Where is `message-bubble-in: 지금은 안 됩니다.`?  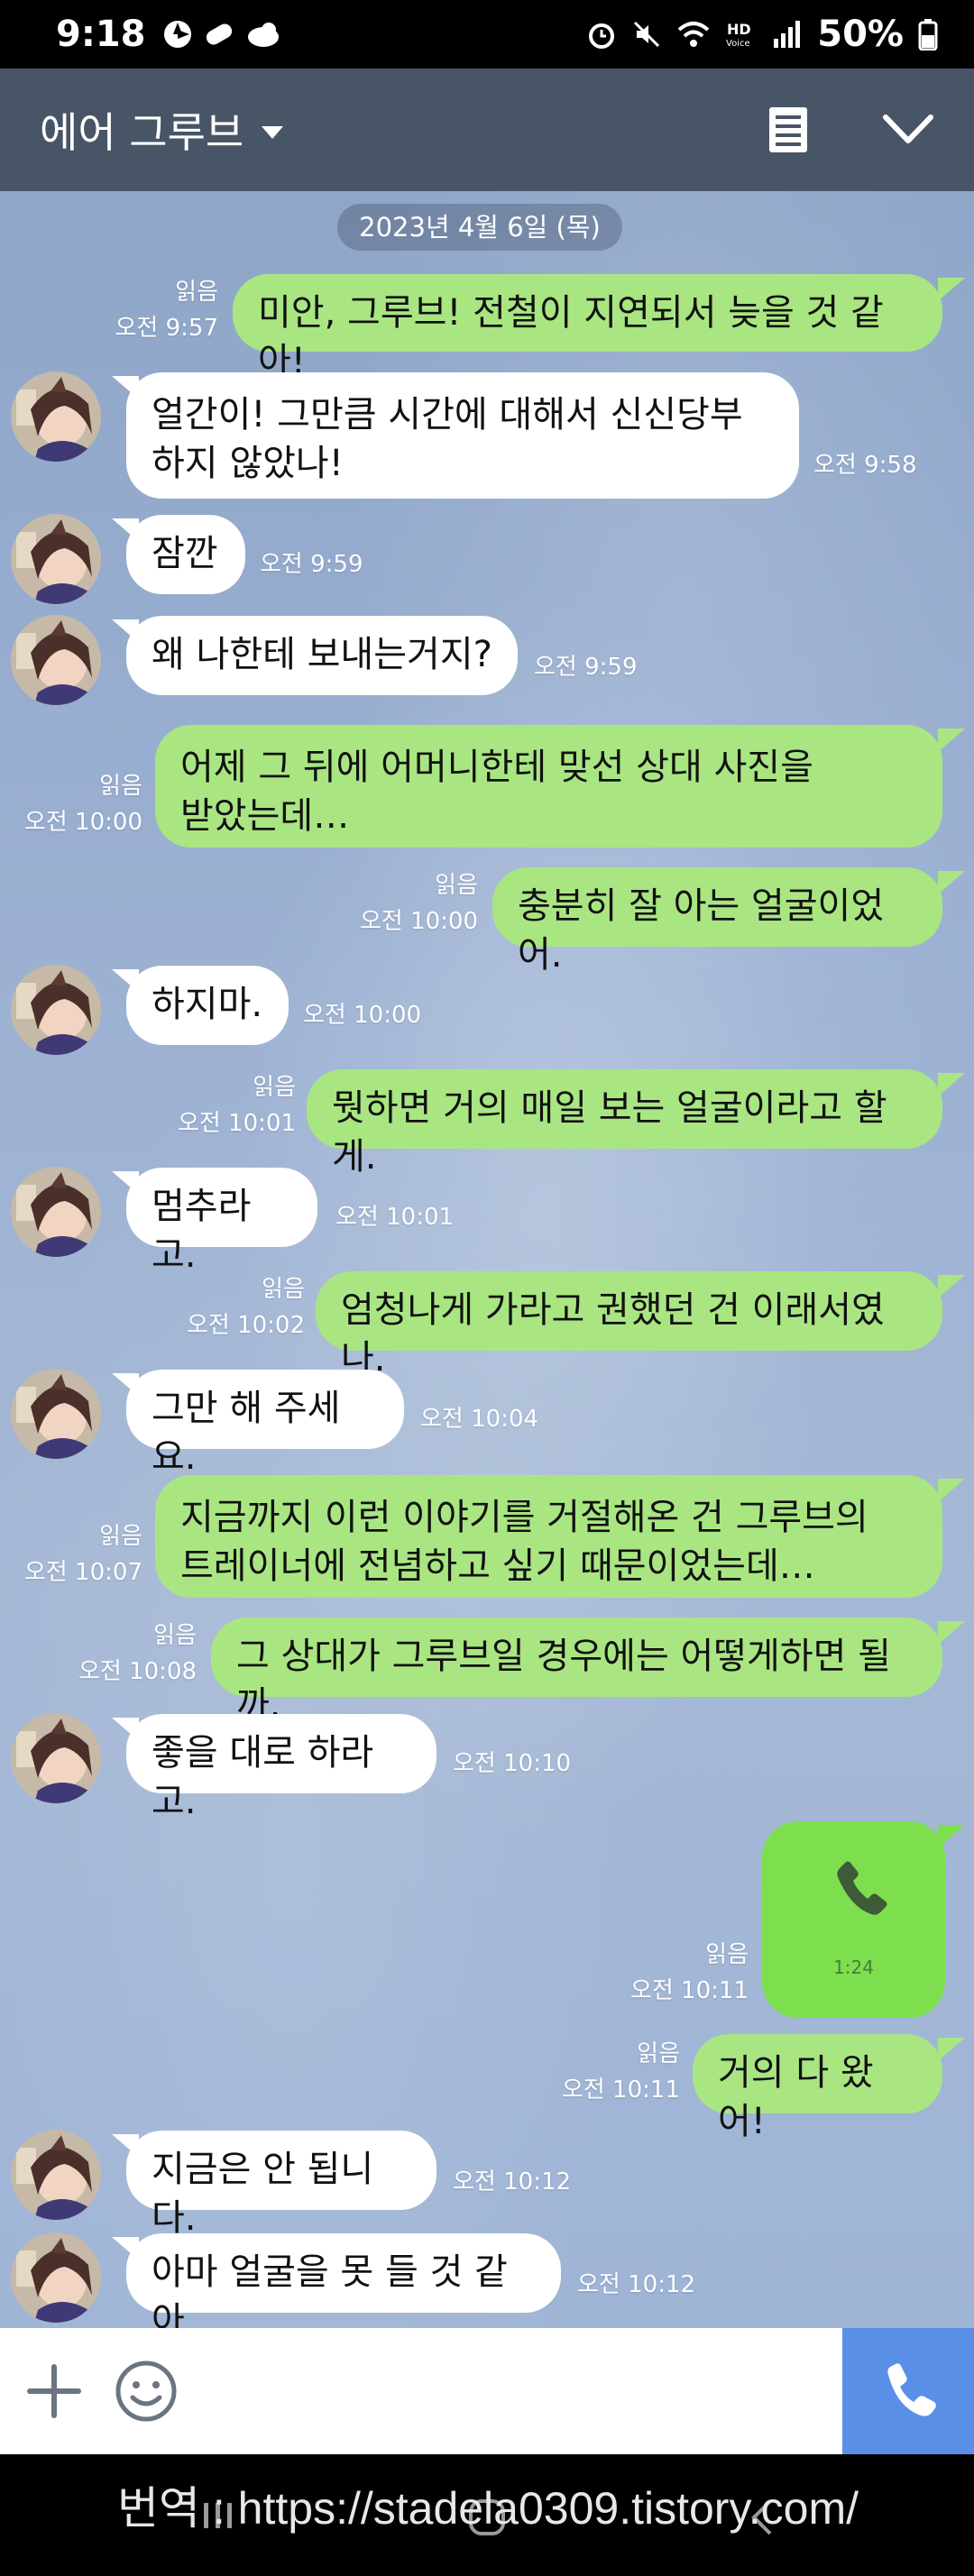 message-bubble-in: 지금은 안 됩니다. is located at coordinates (281, 2185).